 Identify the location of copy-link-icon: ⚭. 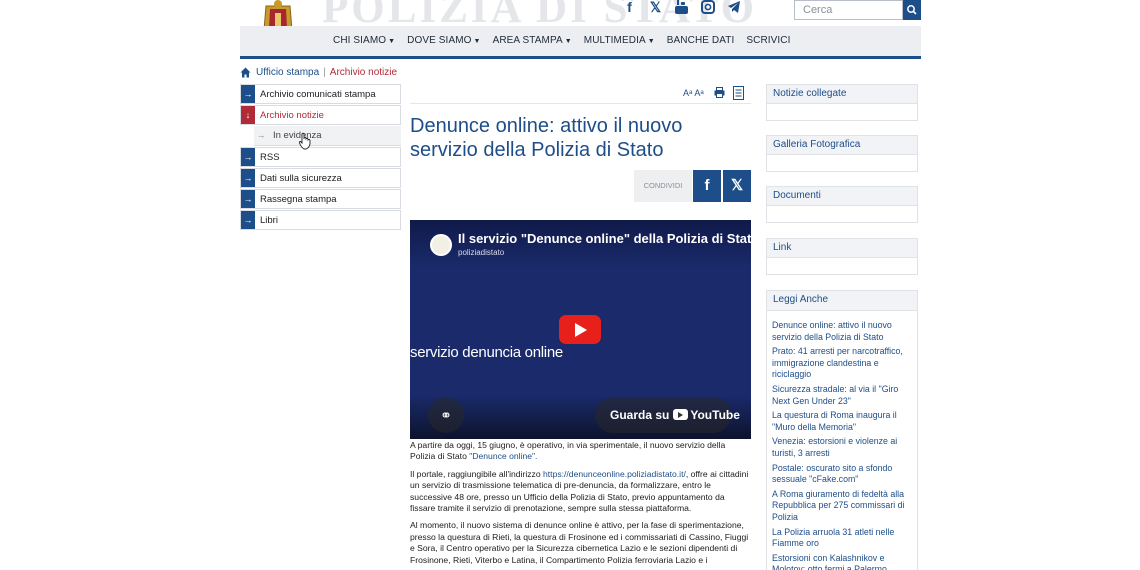
(446, 415).